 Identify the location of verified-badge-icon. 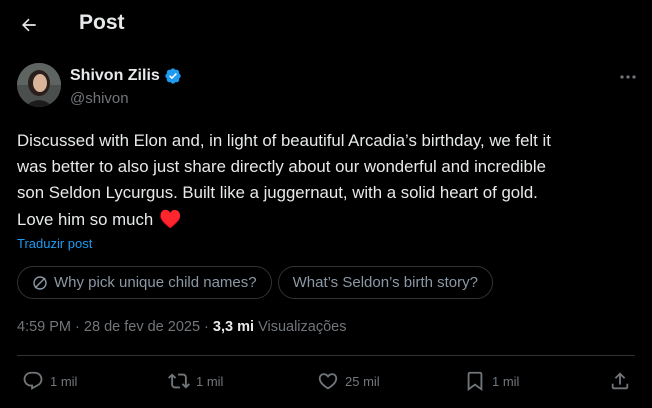
(173, 76).